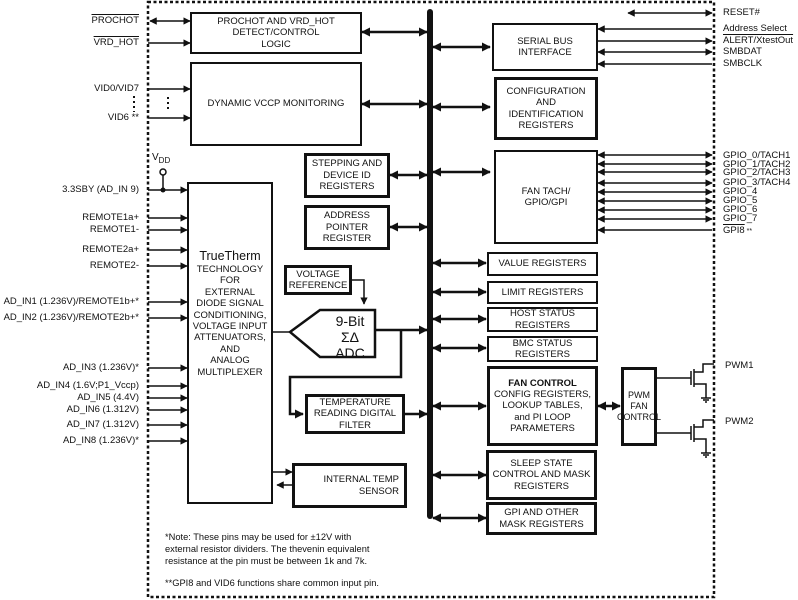  I want to click on block-line: DYNAMIC VCCP MONITORING, so click(276, 104).